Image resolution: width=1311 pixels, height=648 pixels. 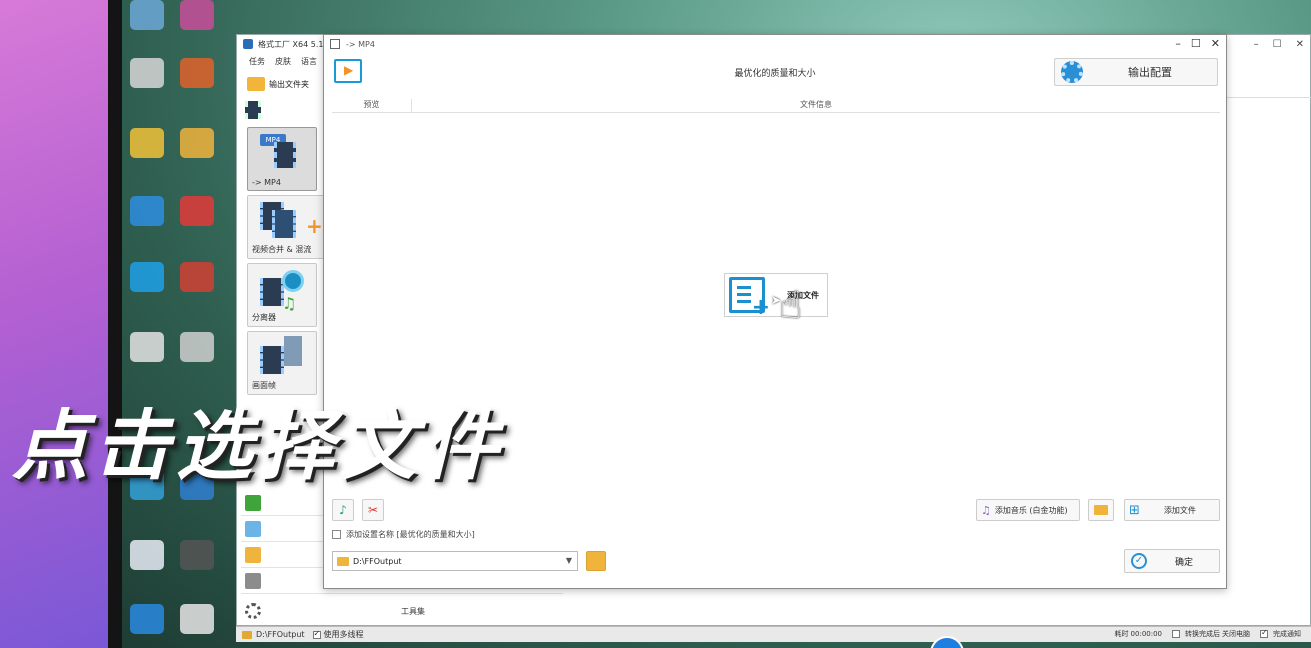 What do you see at coordinates (1172, 510) in the screenshot?
I see `add-file-button: ⊞ 添加文件` at bounding box center [1172, 510].